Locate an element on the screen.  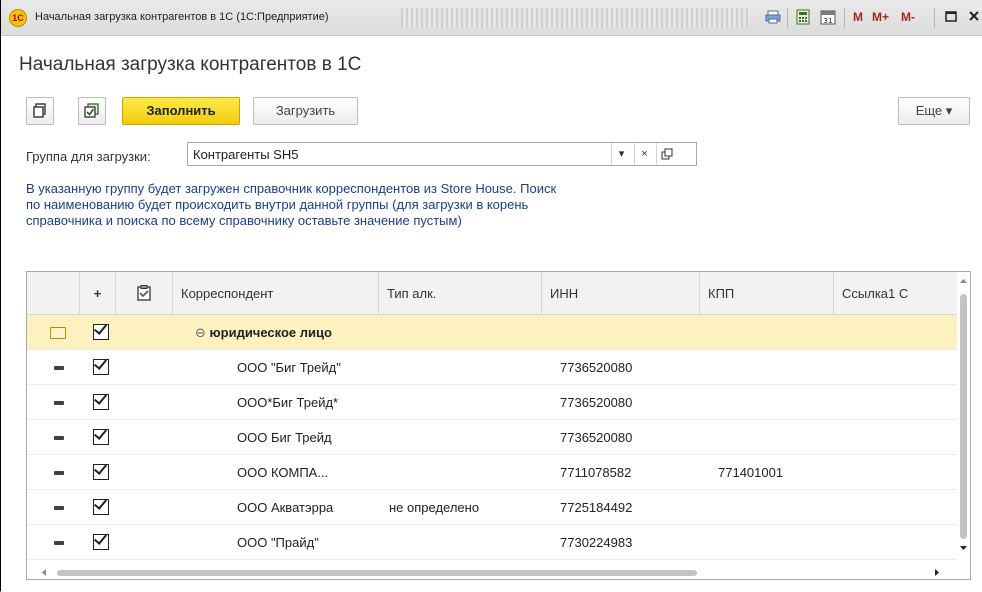
group-name: юридическое лицо is located at coordinates (270, 332).